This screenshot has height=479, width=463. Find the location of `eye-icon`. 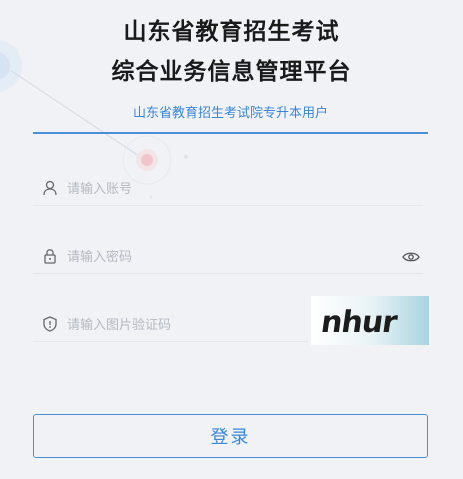

eye-icon is located at coordinates (411, 256).